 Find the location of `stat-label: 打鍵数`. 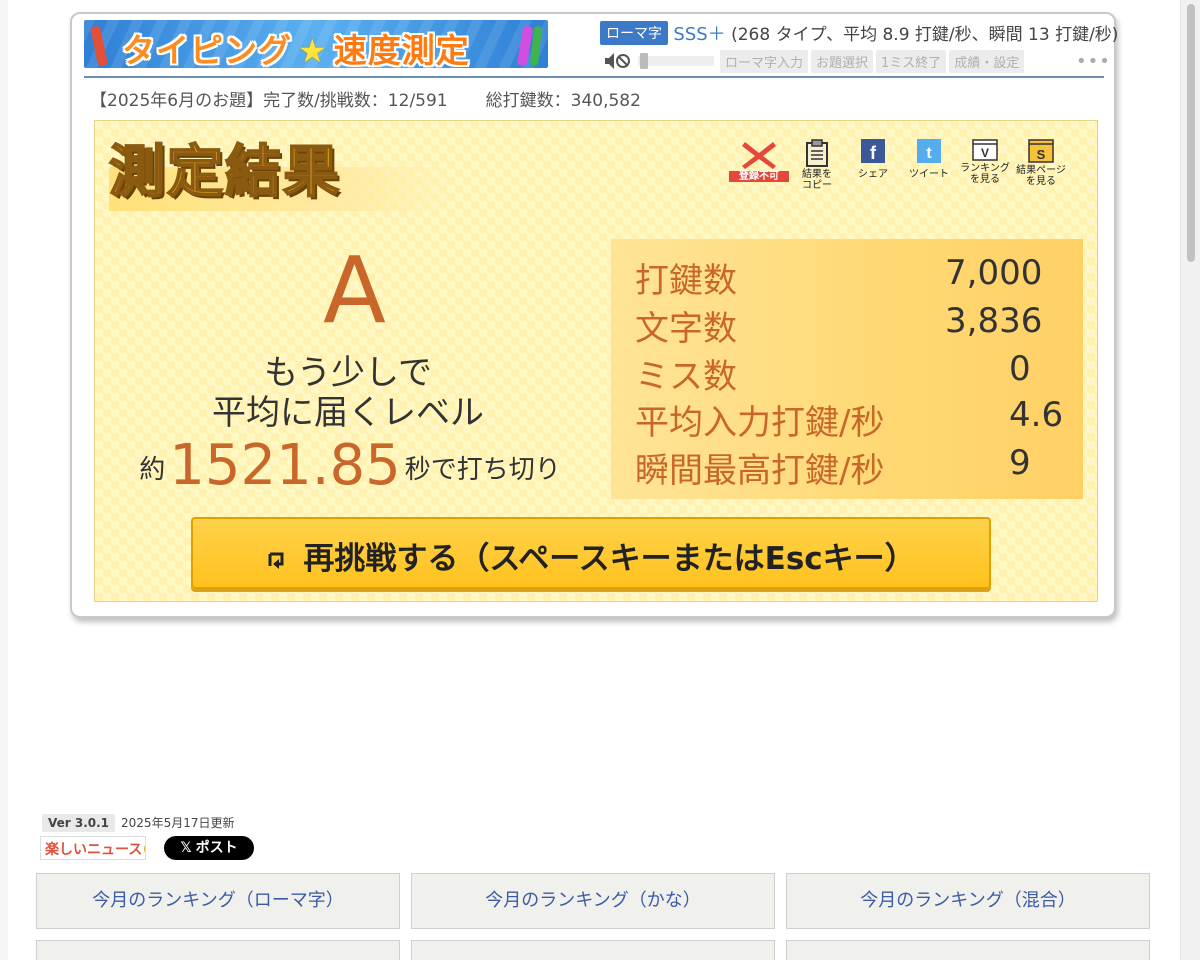

stat-label: 打鍵数 is located at coordinates (686, 281).